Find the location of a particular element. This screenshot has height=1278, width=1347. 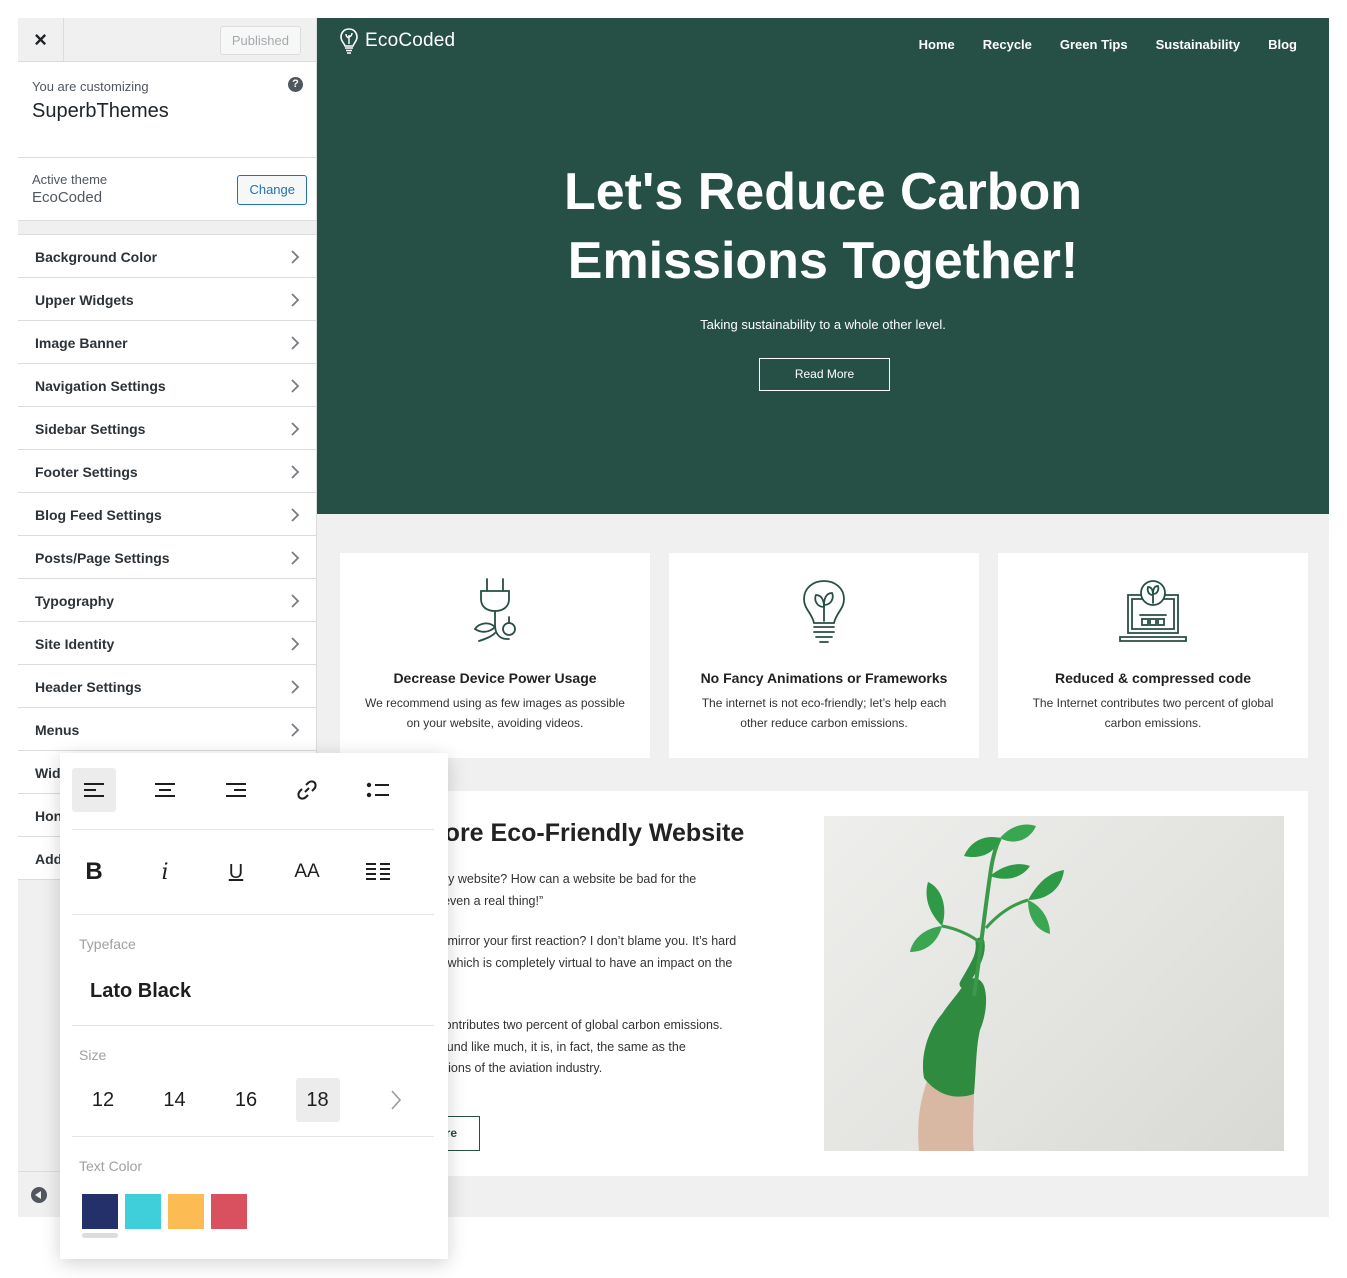

align-right-icon is located at coordinates (236, 790).